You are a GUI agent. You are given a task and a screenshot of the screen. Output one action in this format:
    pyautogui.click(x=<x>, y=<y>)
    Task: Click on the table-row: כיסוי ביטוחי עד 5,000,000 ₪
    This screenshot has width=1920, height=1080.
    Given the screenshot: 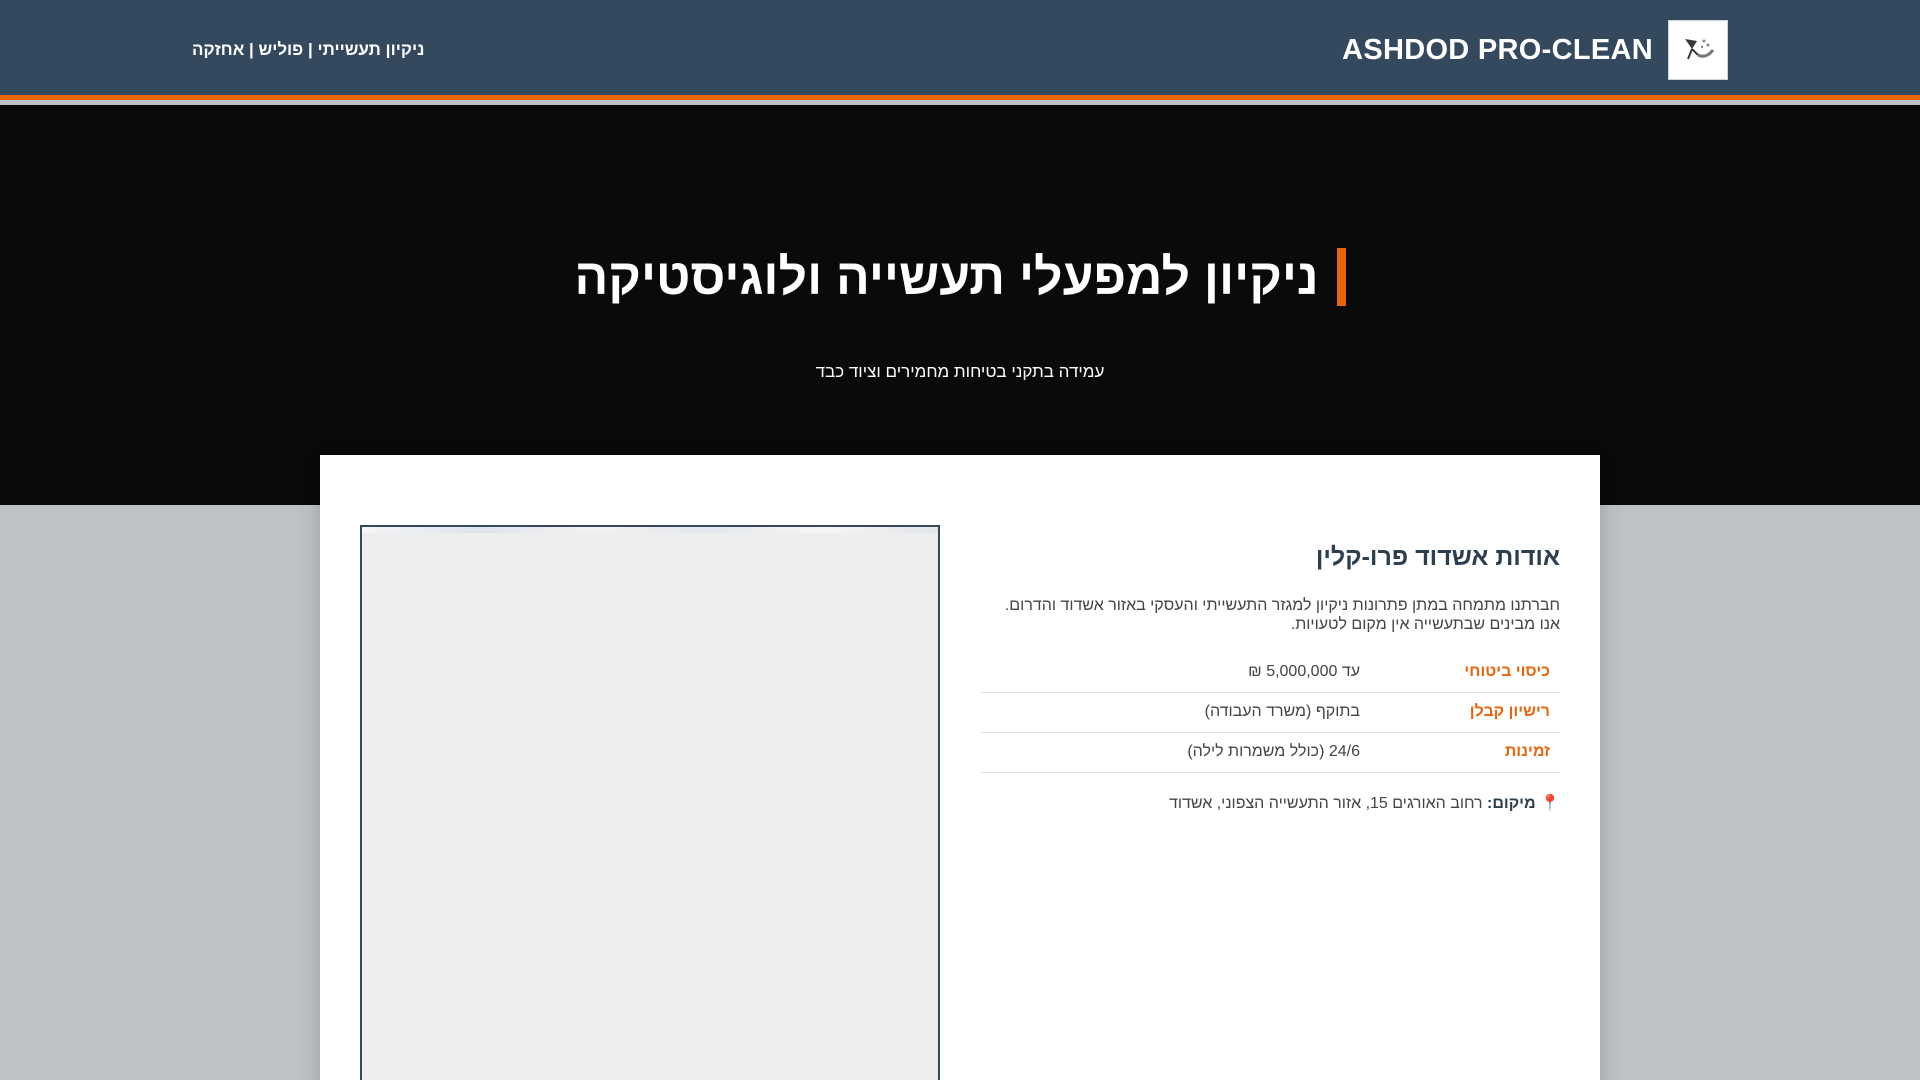 What is the action you would take?
    pyautogui.click(x=1270, y=672)
    